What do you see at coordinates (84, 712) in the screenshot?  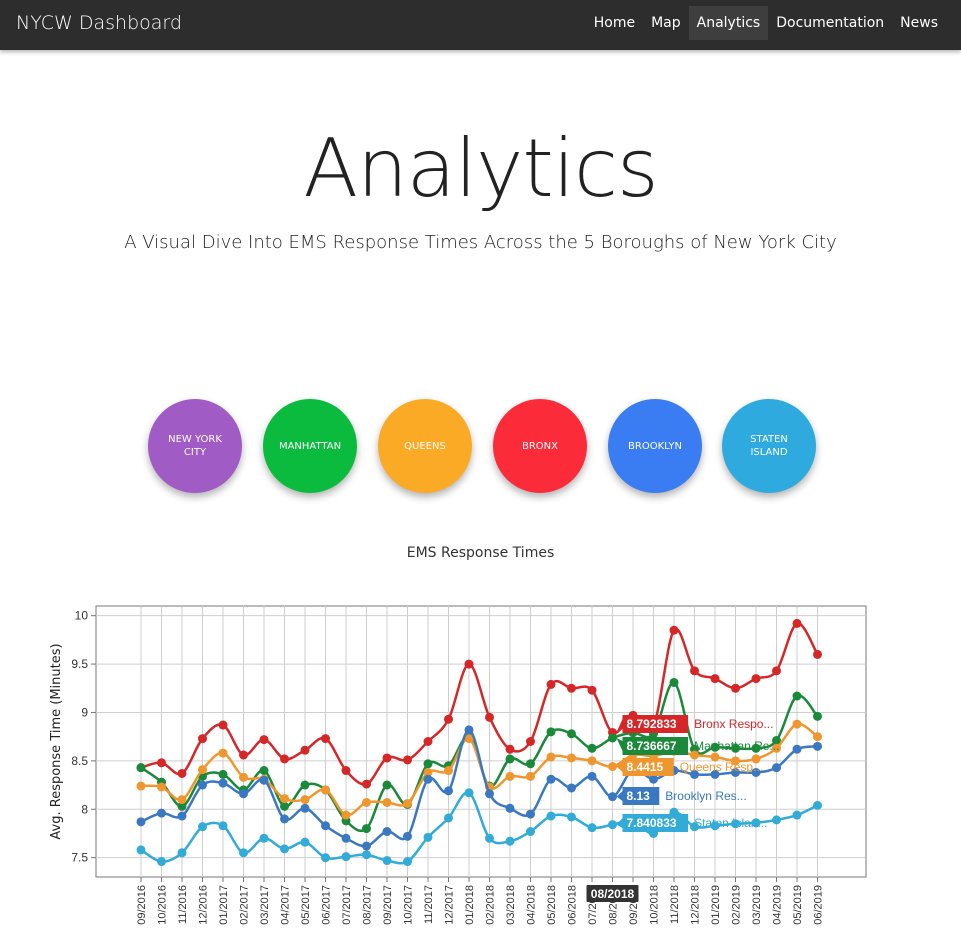 I see `y-tick-label: 9` at bounding box center [84, 712].